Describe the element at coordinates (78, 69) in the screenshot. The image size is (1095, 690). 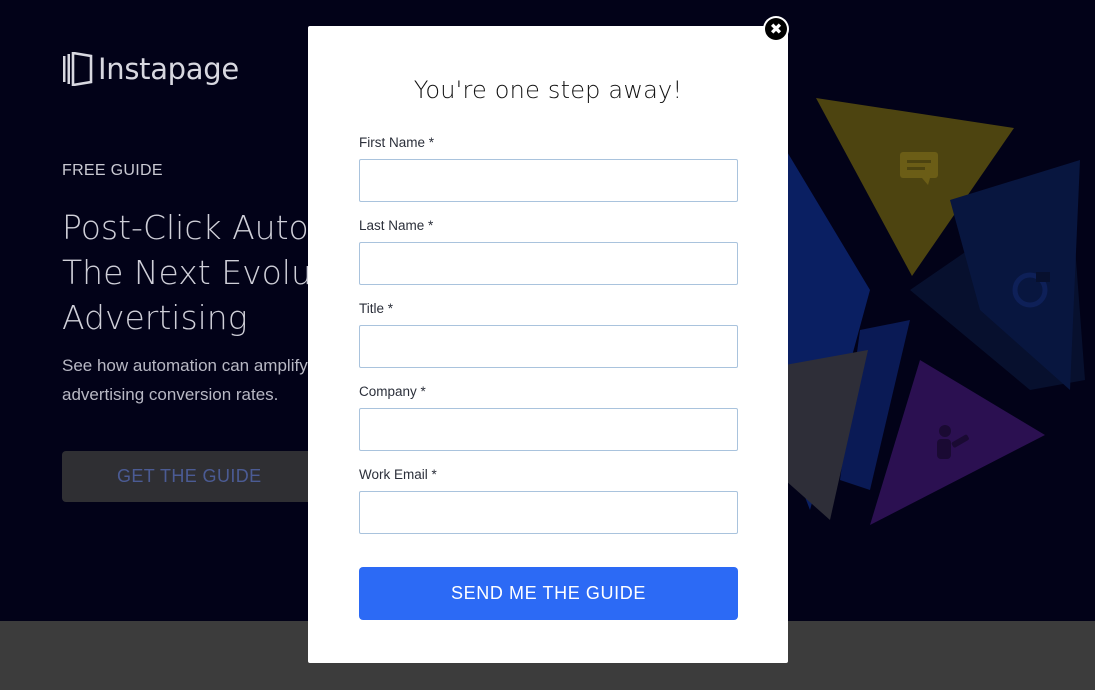
I see `instapage-logo-icon` at that location.